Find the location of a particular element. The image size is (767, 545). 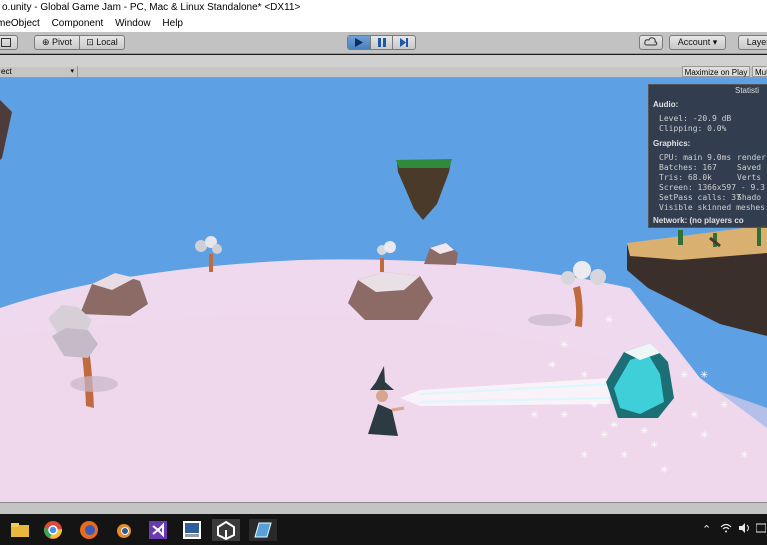

notification-icon is located at coordinates (761, 529).